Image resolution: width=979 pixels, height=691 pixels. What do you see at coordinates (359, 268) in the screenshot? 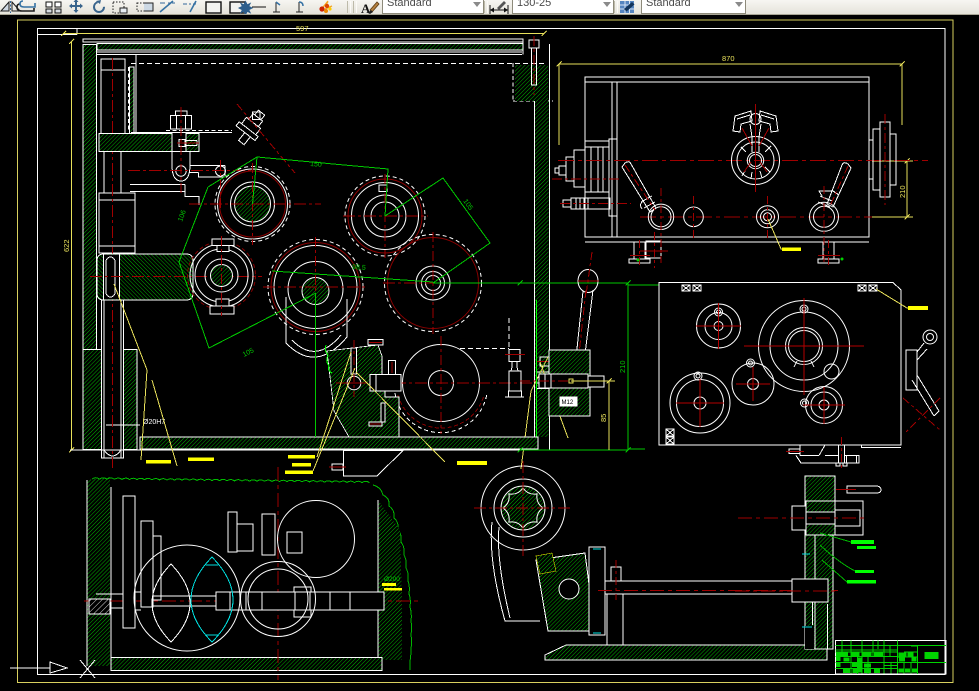
I see `svg-text: 98.5` at bounding box center [359, 268].